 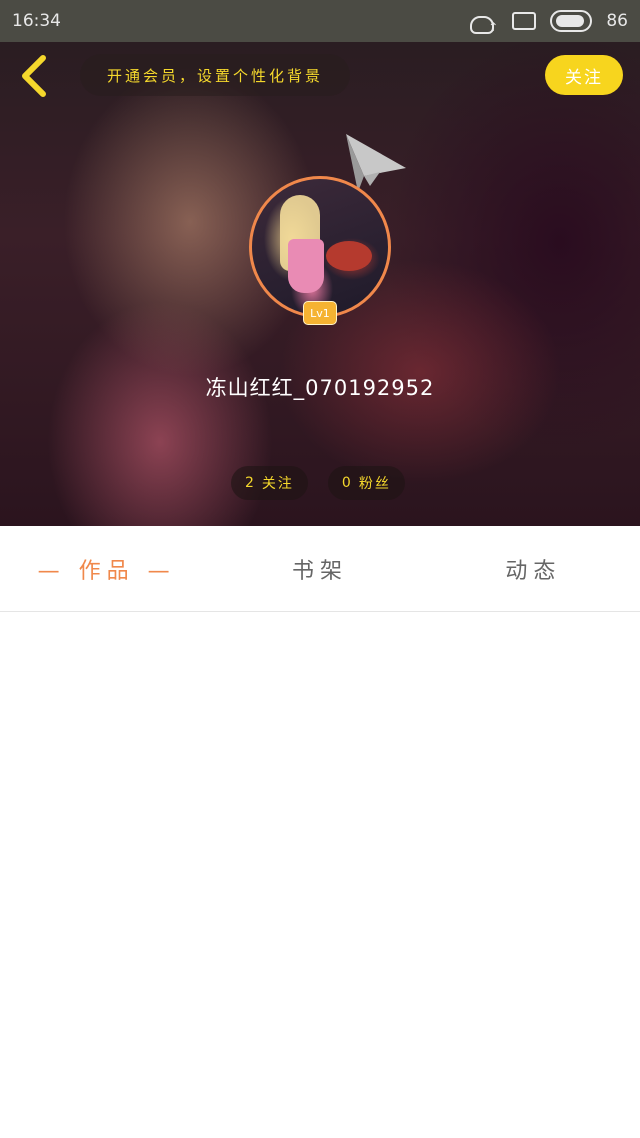 I want to click on fans-stat: 0 粉丝, so click(x=366, y=483).